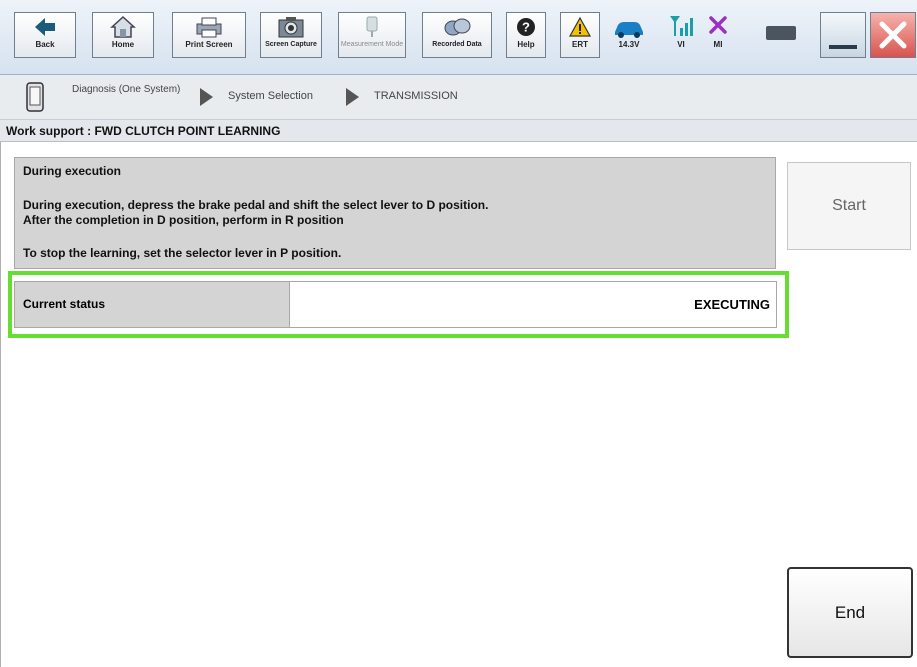 The image size is (917, 667). I want to click on car-icon, so click(629, 30).